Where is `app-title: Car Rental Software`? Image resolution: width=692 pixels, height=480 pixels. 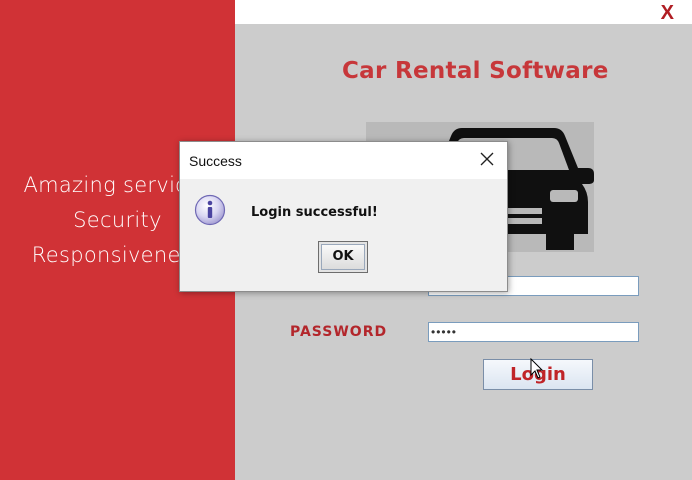
app-title: Car Rental Software is located at coordinates (475, 71).